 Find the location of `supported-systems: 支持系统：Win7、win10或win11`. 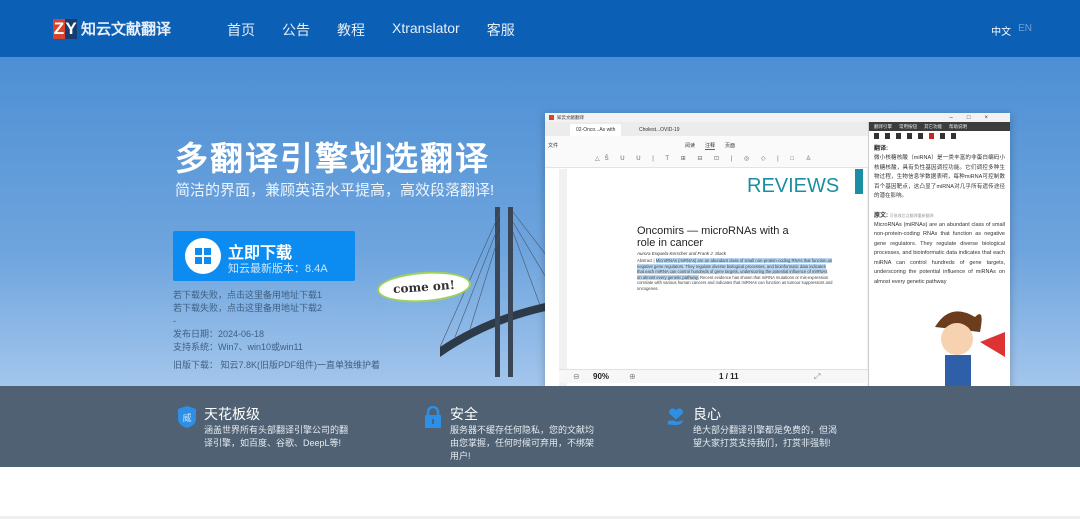

supported-systems: 支持系统：Win7、win10或win11 is located at coordinates (238, 347).